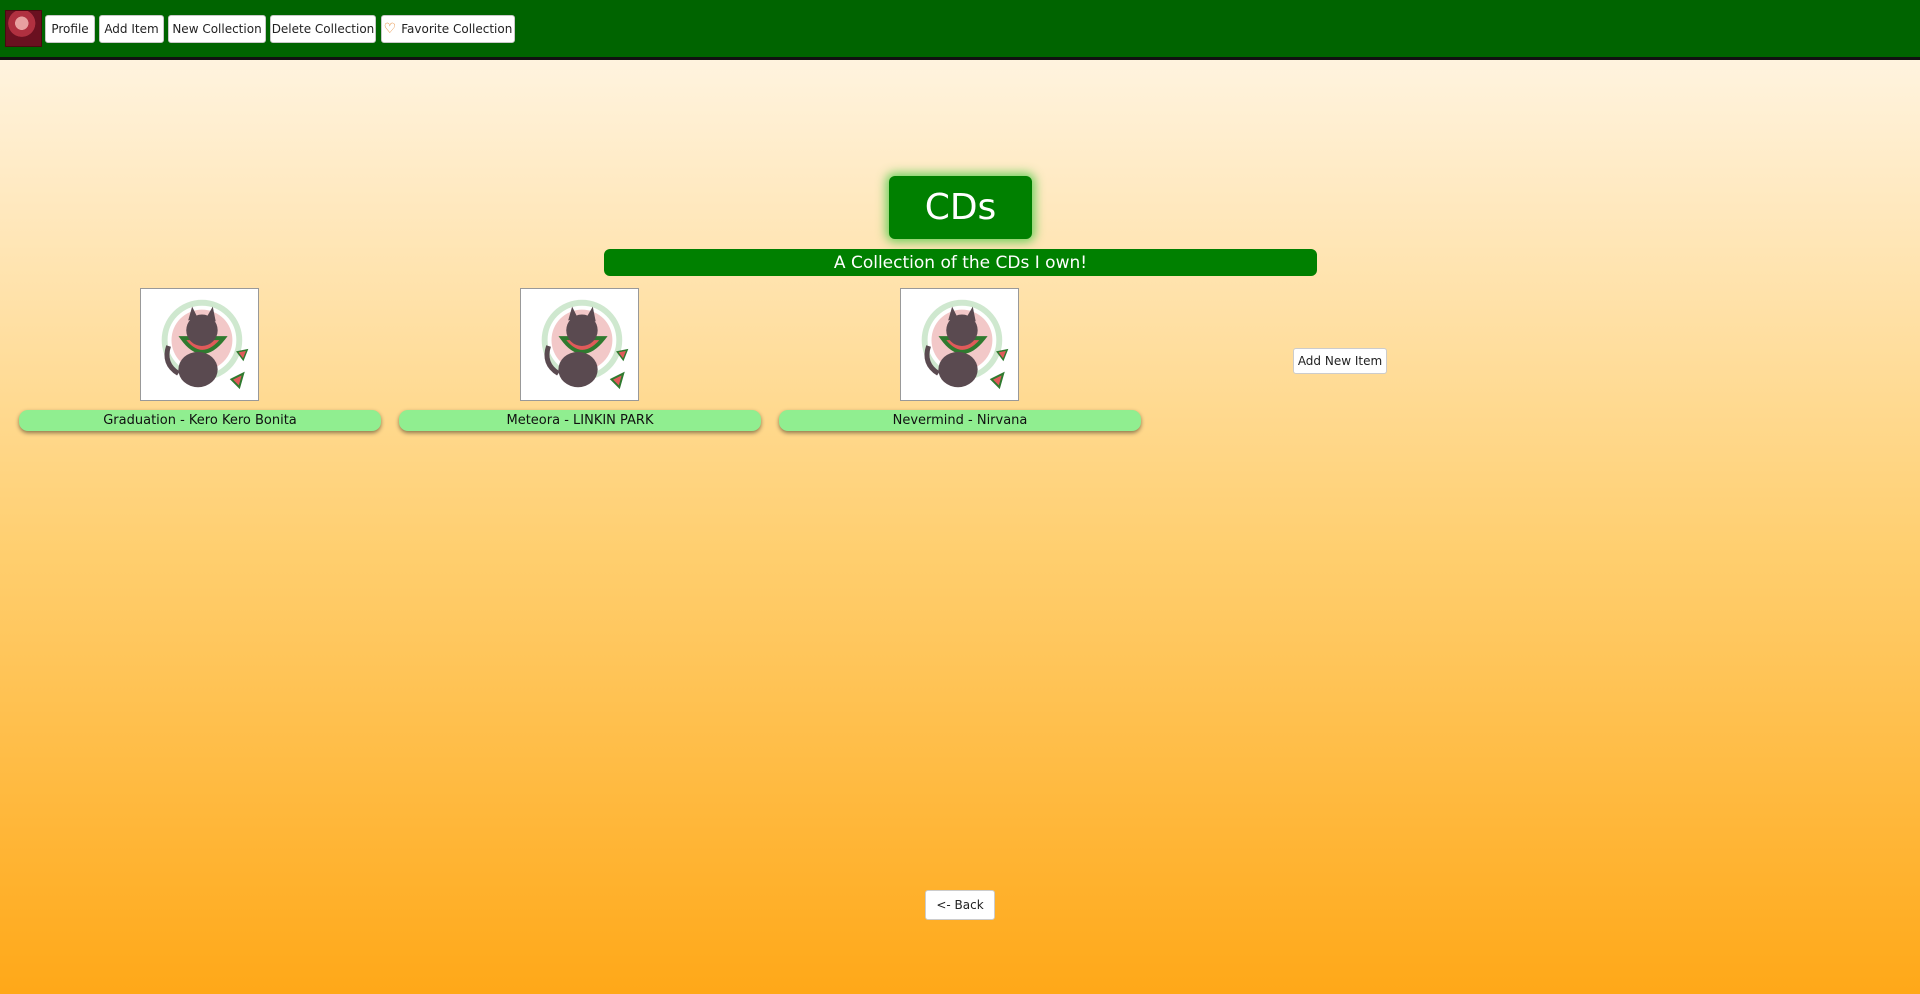 This screenshot has width=1920, height=994. I want to click on back-button: <- Back, so click(960, 905).